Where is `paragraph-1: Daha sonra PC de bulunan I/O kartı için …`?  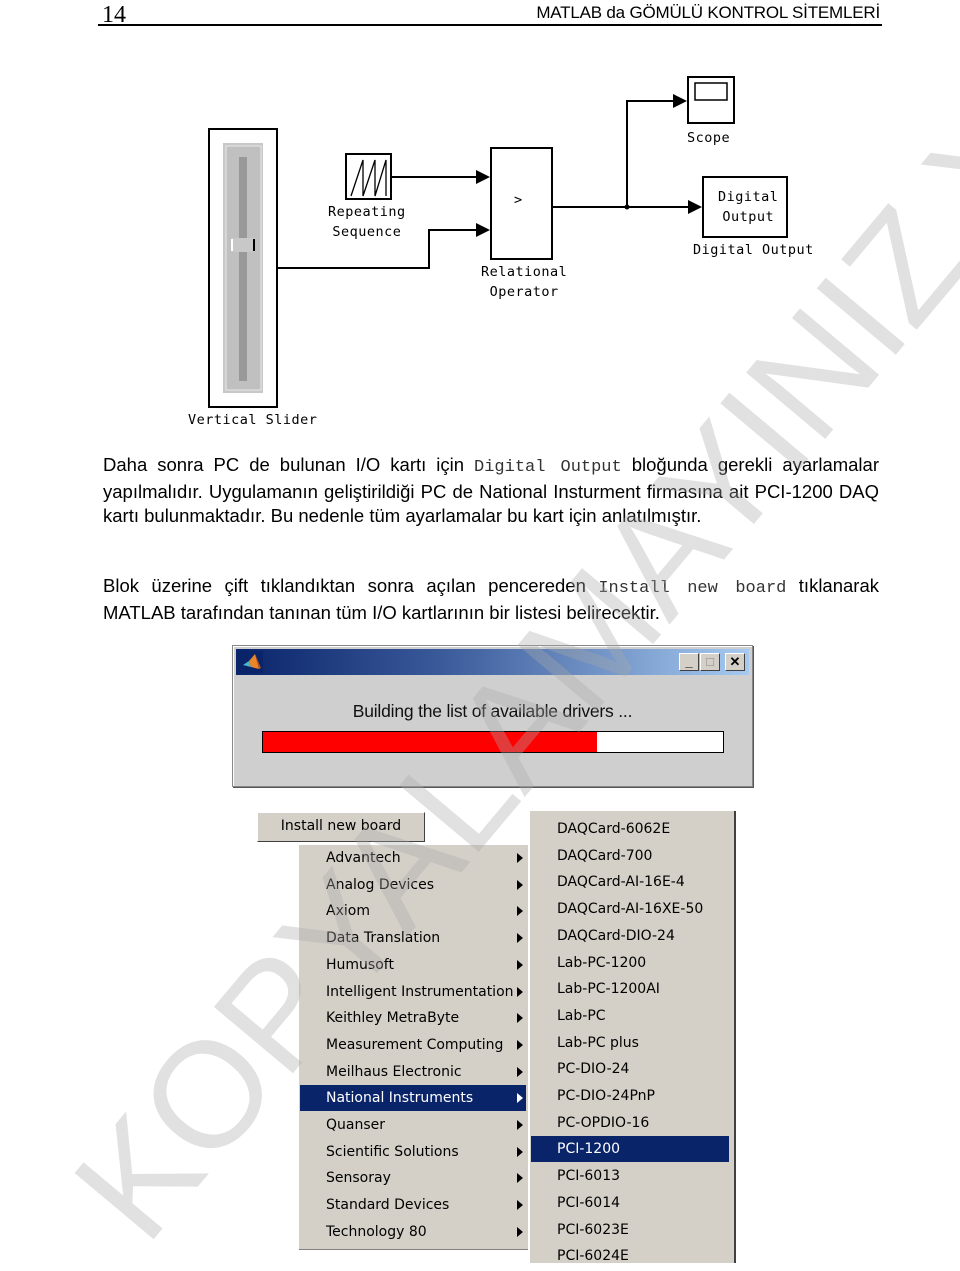
paragraph-1: Daha sonra PC de bulunan I/O kartı için … is located at coordinates (491, 490).